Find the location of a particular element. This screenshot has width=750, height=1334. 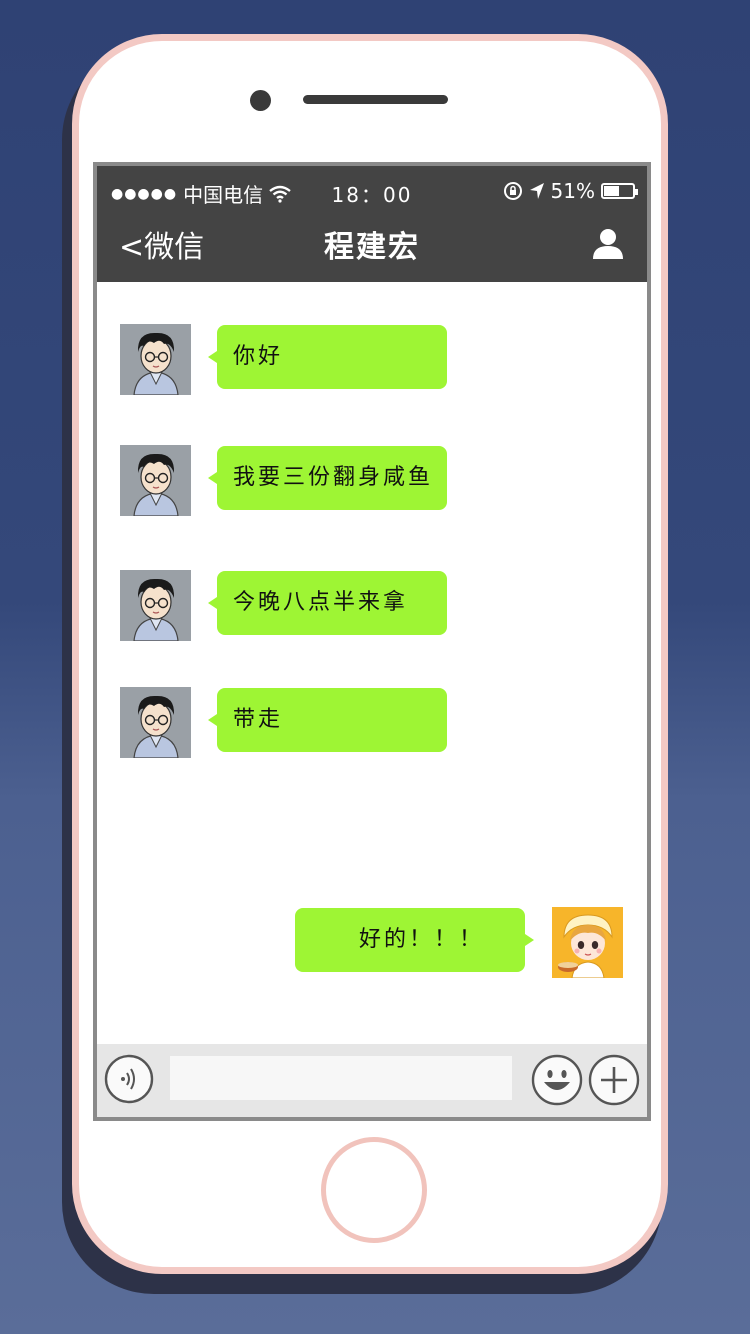

emoji-icon is located at coordinates (557, 1080).